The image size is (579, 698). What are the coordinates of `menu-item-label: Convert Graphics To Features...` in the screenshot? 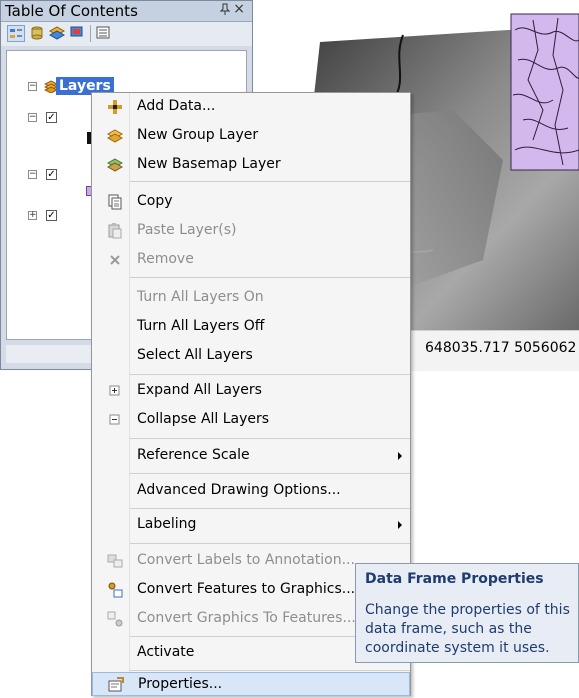 It's located at (246, 618).